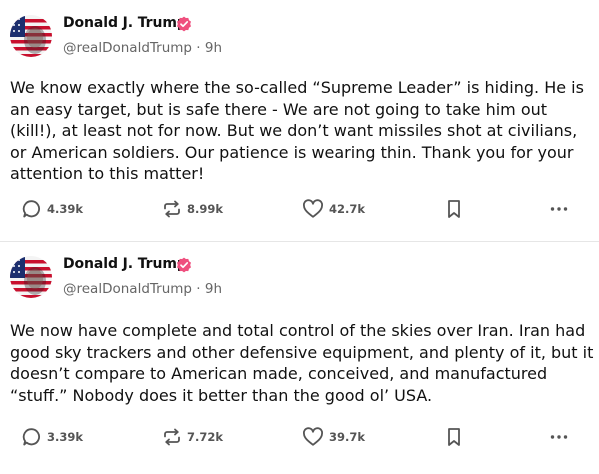  I want to click on repost-button: 7.72k, so click(192, 437).